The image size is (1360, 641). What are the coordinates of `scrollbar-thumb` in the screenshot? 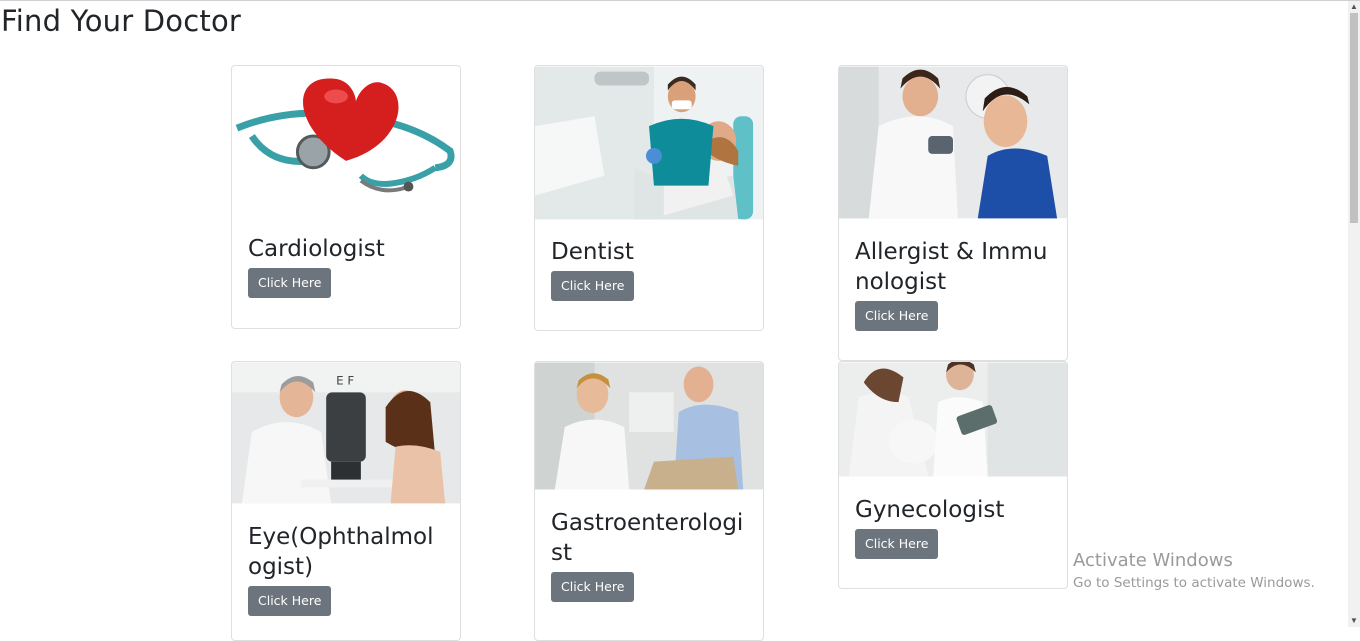 It's located at (1354, 118).